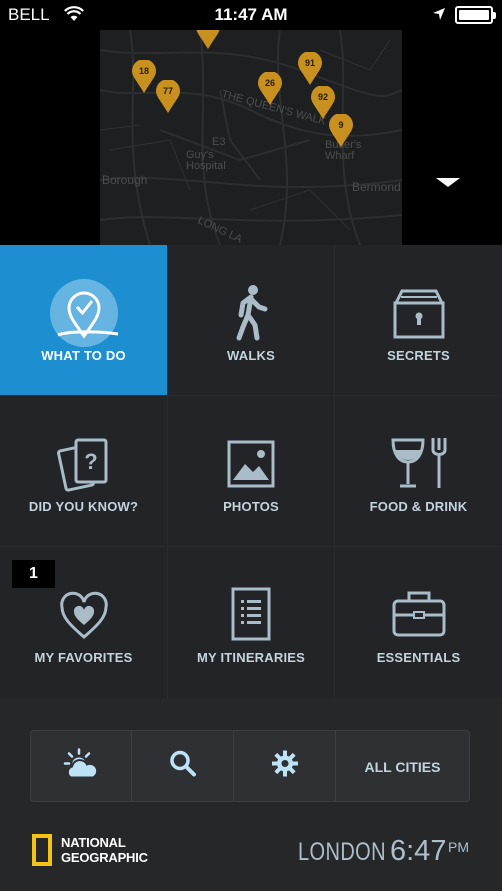 The image size is (502, 891). Describe the element at coordinates (458, 847) in the screenshot. I see `local-time-ampm: PM` at that location.